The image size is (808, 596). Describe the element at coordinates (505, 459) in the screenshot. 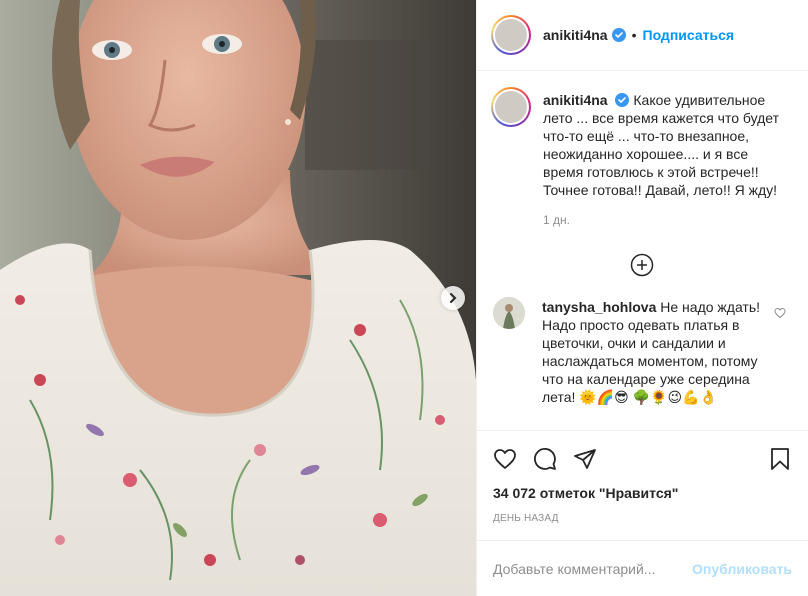

I see `heart-icon` at that location.